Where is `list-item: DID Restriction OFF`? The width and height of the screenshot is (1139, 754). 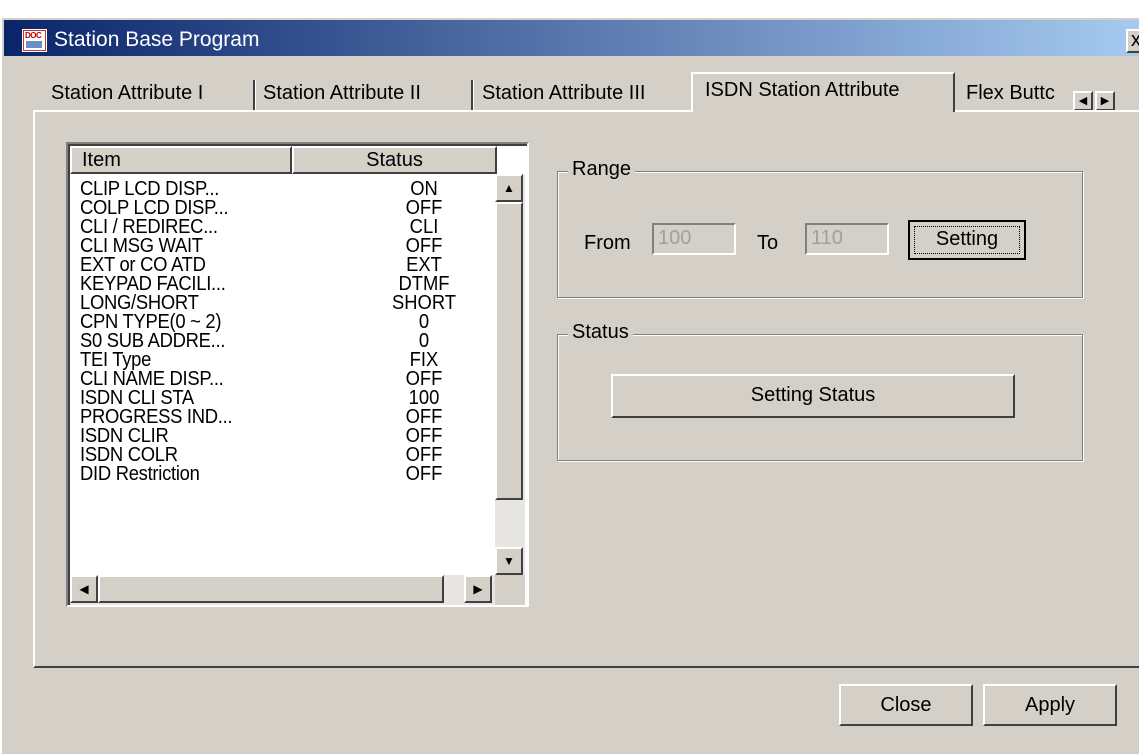
list-item: DID Restriction OFF is located at coordinates (282, 474).